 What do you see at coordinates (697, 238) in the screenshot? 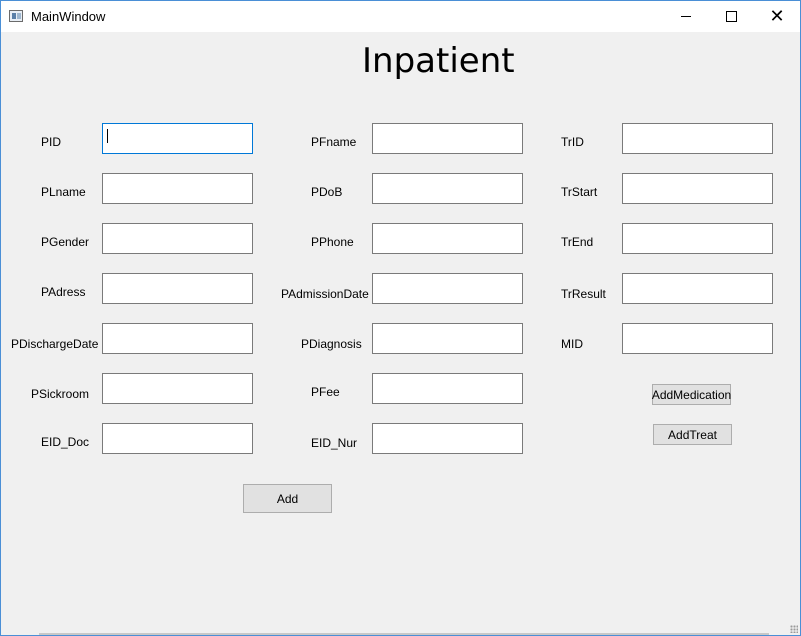
I see `trend-input` at bounding box center [697, 238].